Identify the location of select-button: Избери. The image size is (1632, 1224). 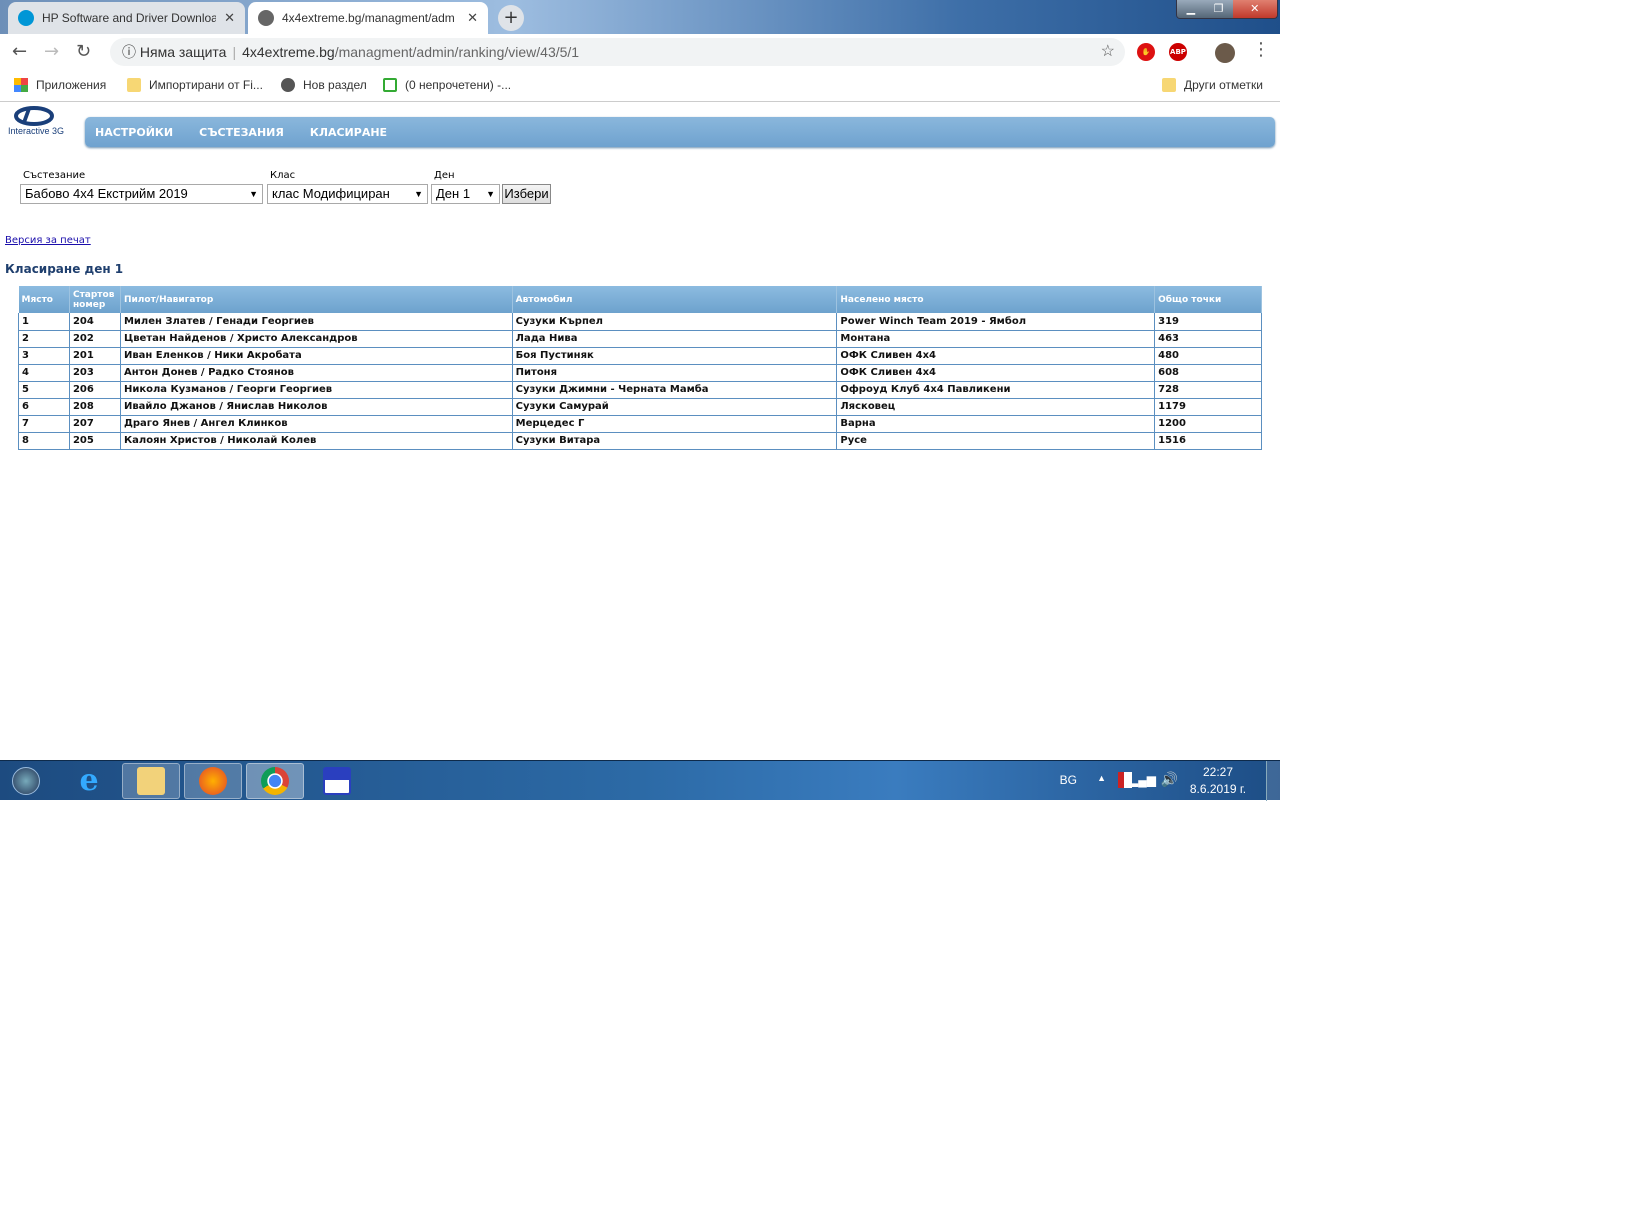
(526, 194).